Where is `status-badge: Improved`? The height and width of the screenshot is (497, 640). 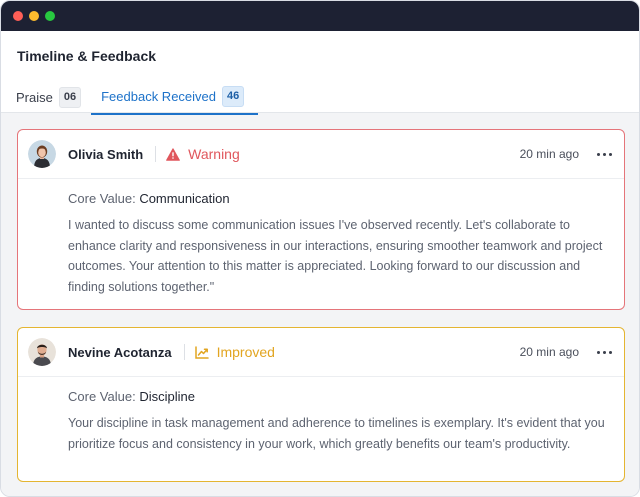 status-badge: Improved is located at coordinates (234, 352).